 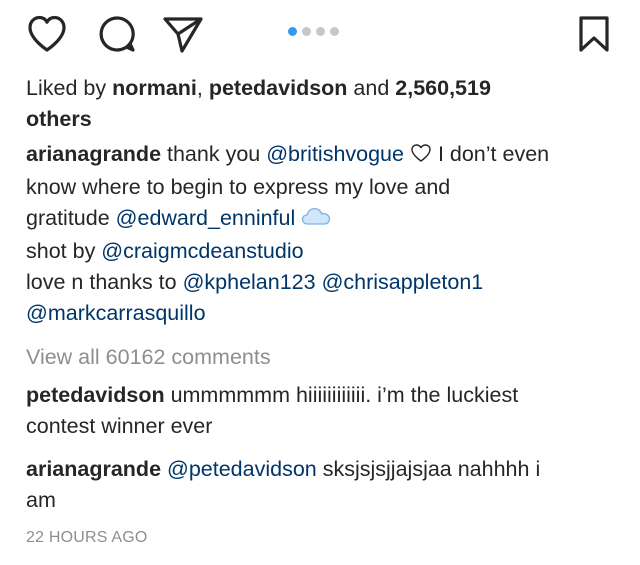 I want to click on cloud-icon, so click(x=316, y=220).